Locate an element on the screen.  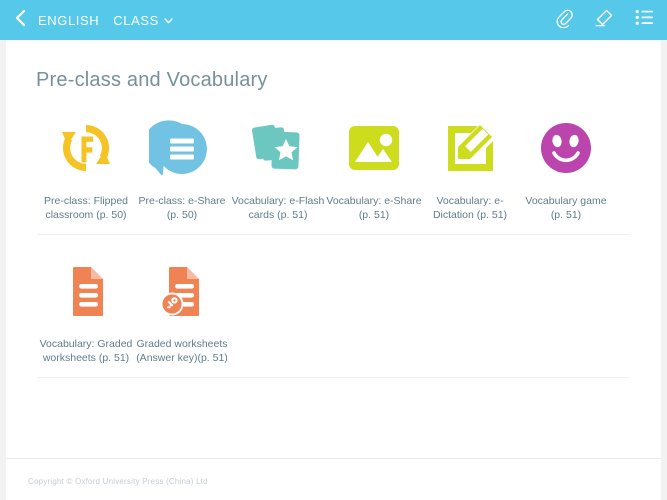
eraser-icon is located at coordinates (604, 20).